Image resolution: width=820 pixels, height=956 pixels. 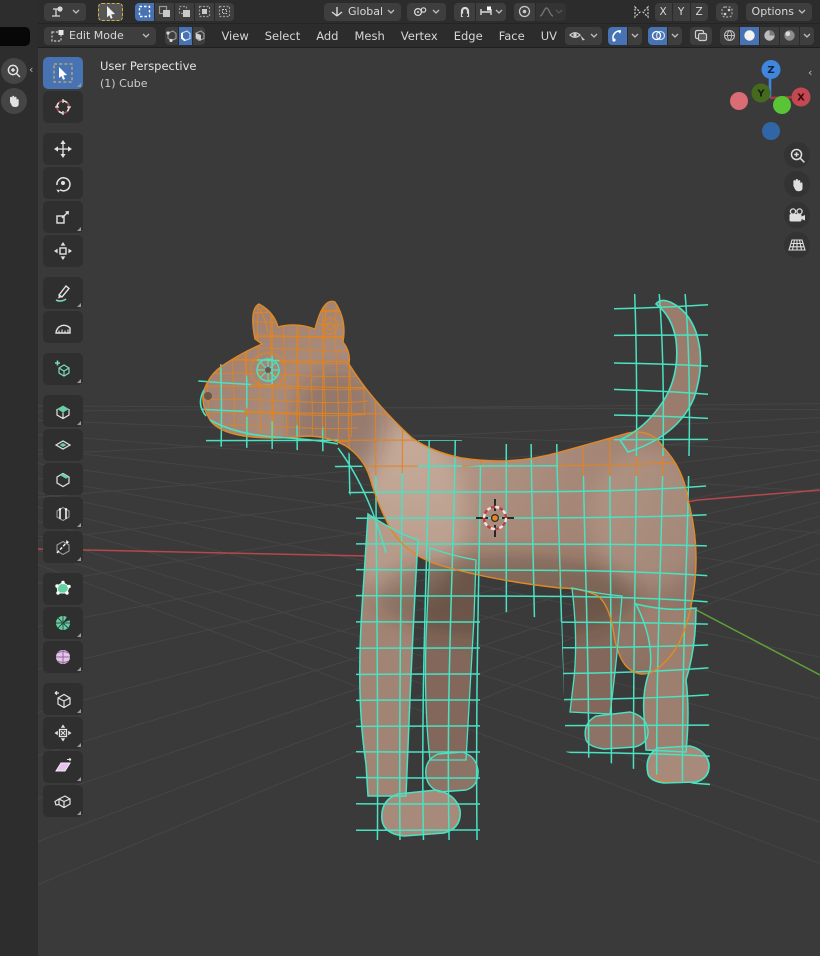 I want to click on gizmo-z-label: Z, so click(x=770, y=70).